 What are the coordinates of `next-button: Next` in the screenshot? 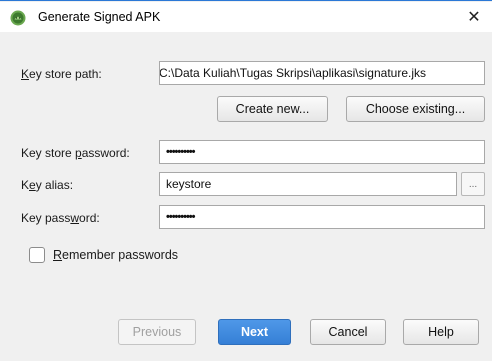 It's located at (254, 332).